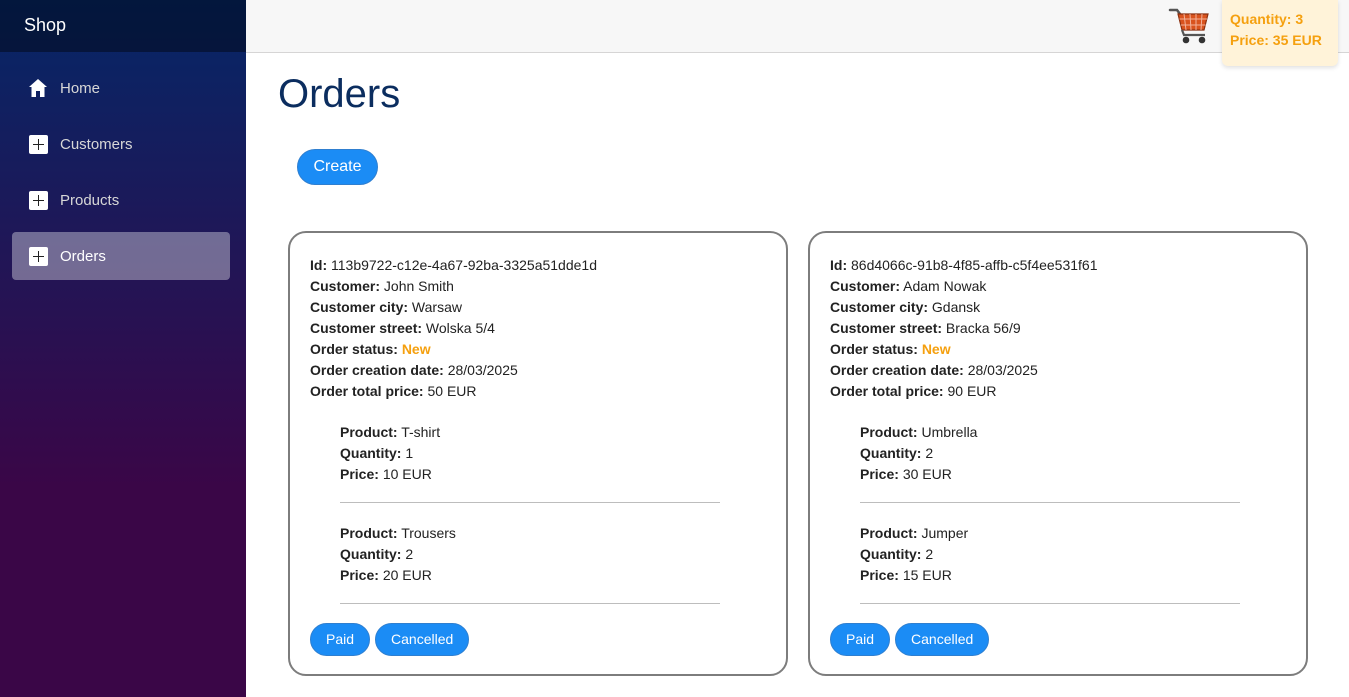 This screenshot has width=1349, height=697. What do you see at coordinates (964, 265) in the screenshot?
I see `order-id: Id: 86d4066c-91b8-4f85-affb-c5f4ee531f61` at bounding box center [964, 265].